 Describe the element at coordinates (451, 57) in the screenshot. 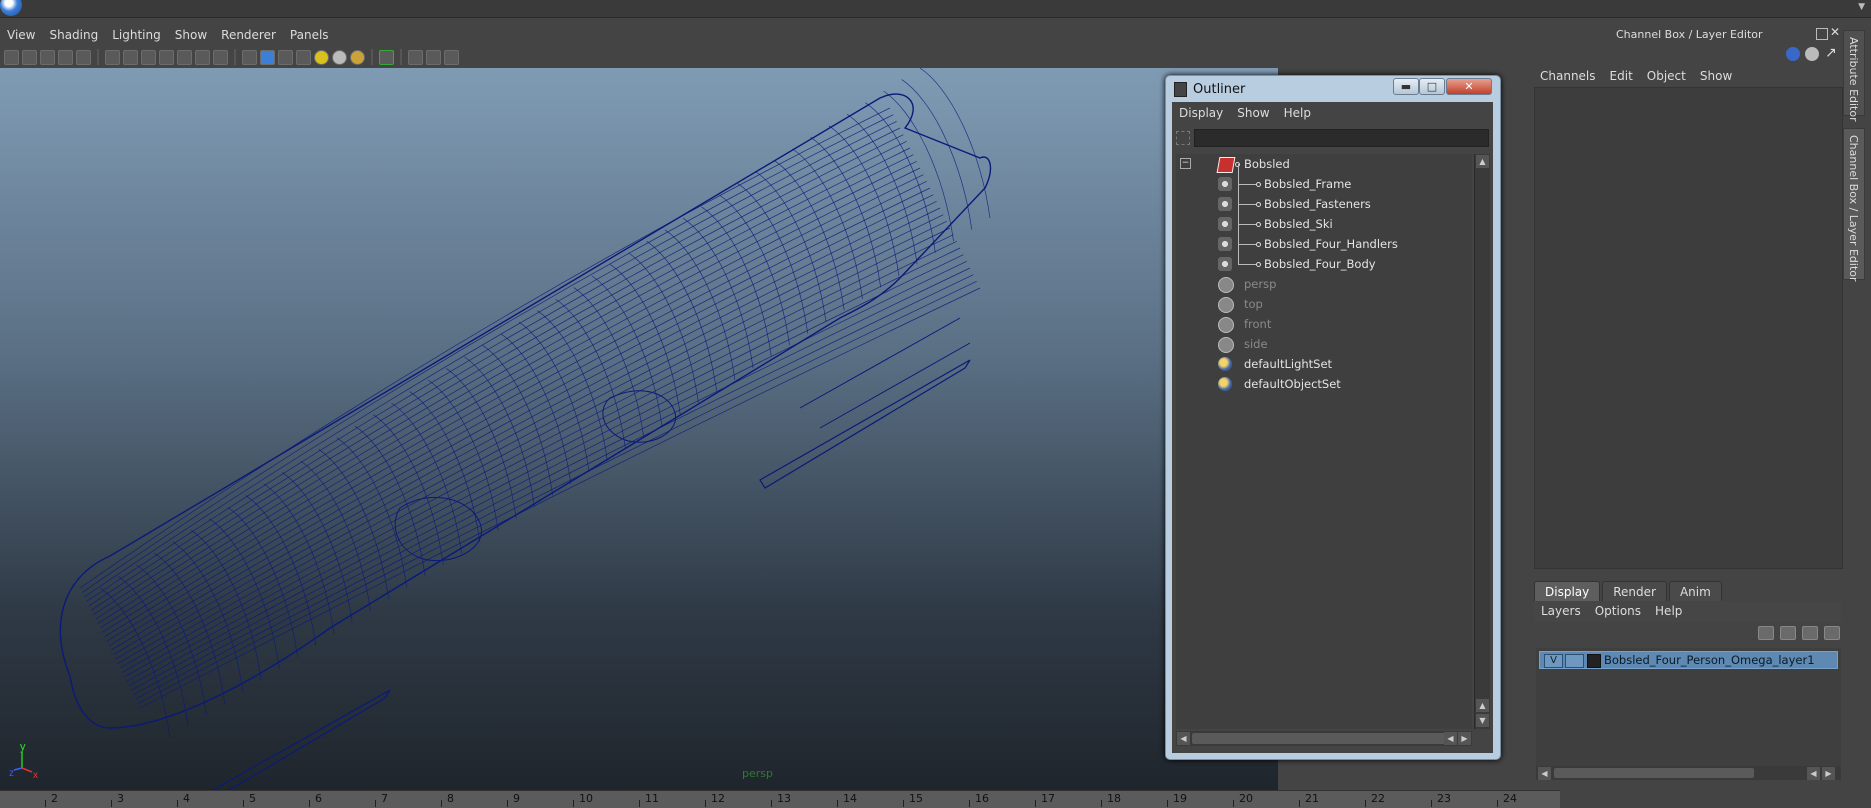

I see `xray-components-icon` at that location.